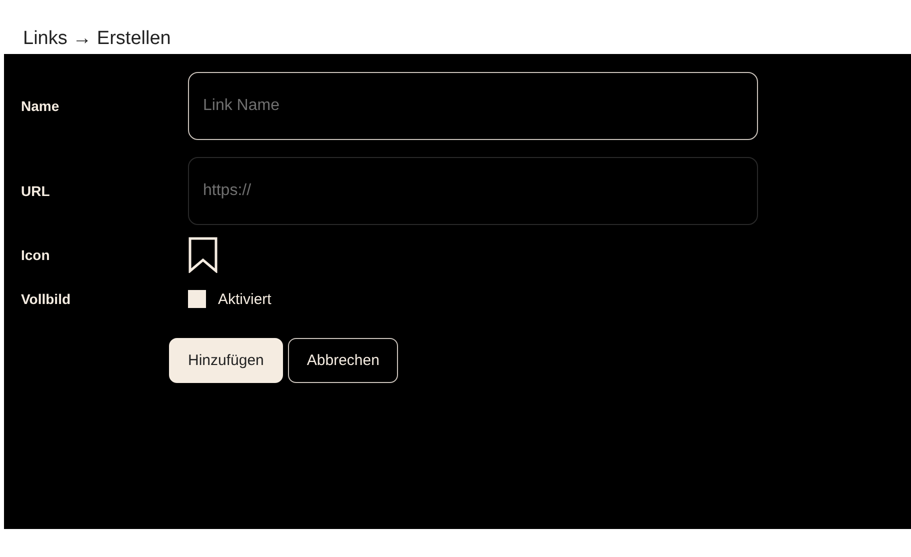  I want to click on field-label: Name, so click(40, 106).